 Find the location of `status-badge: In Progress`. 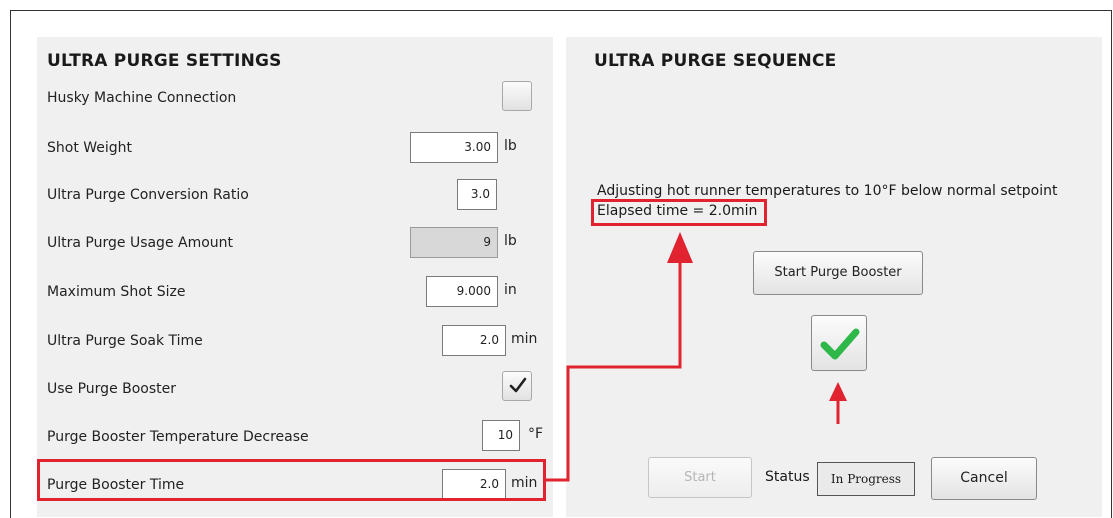

status-badge: In Progress is located at coordinates (866, 479).